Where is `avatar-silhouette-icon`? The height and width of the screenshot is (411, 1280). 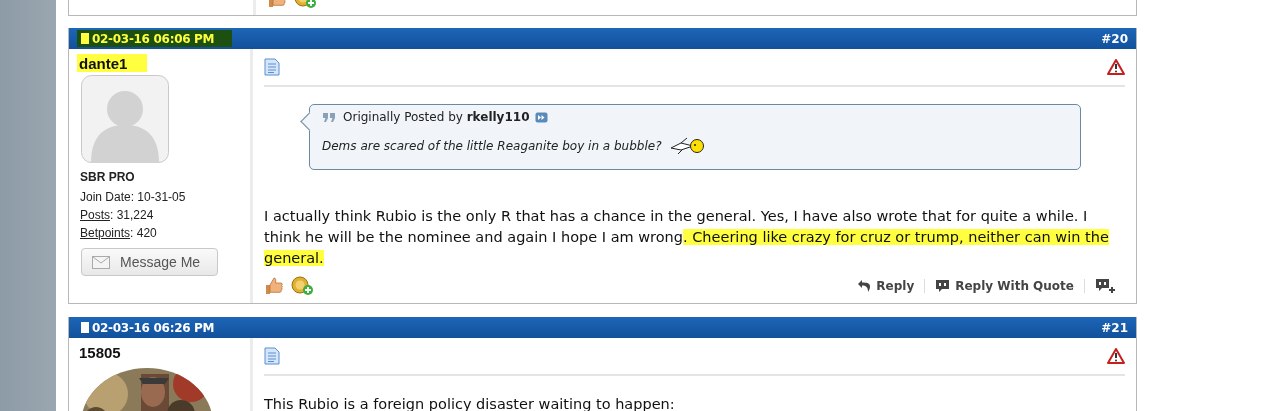 avatar-silhouette-icon is located at coordinates (125, 119).